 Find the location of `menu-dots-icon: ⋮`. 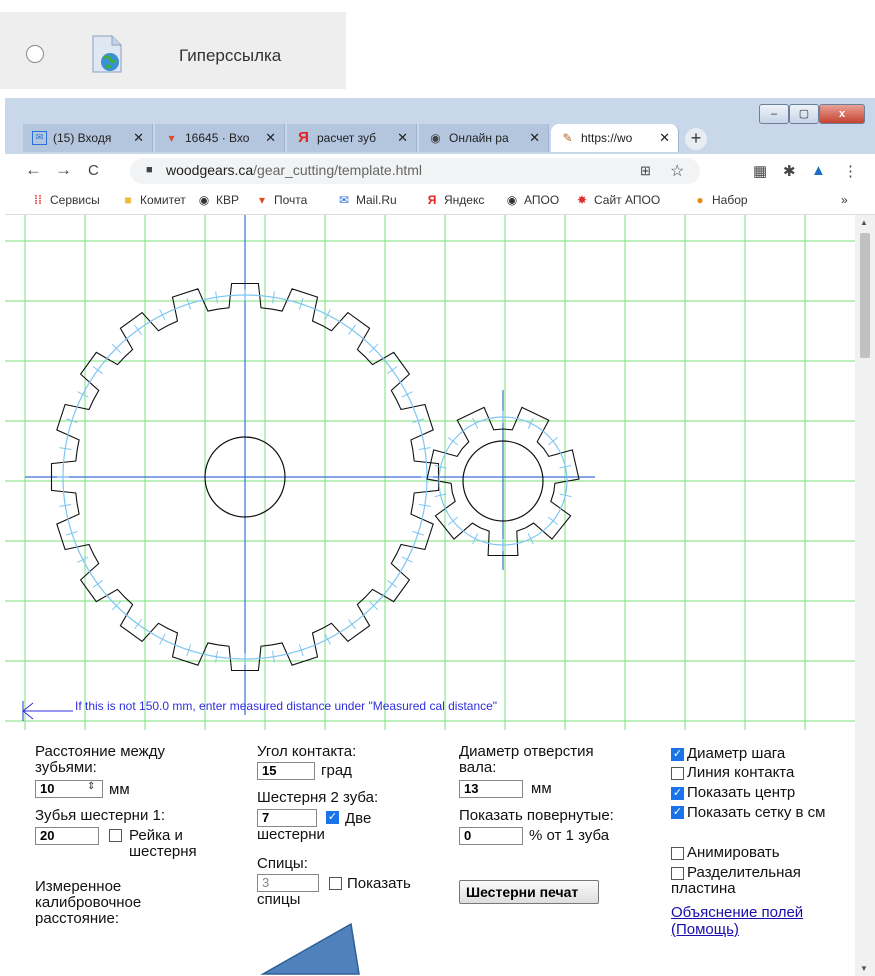

menu-dots-icon: ⋮ is located at coordinates (850, 171).